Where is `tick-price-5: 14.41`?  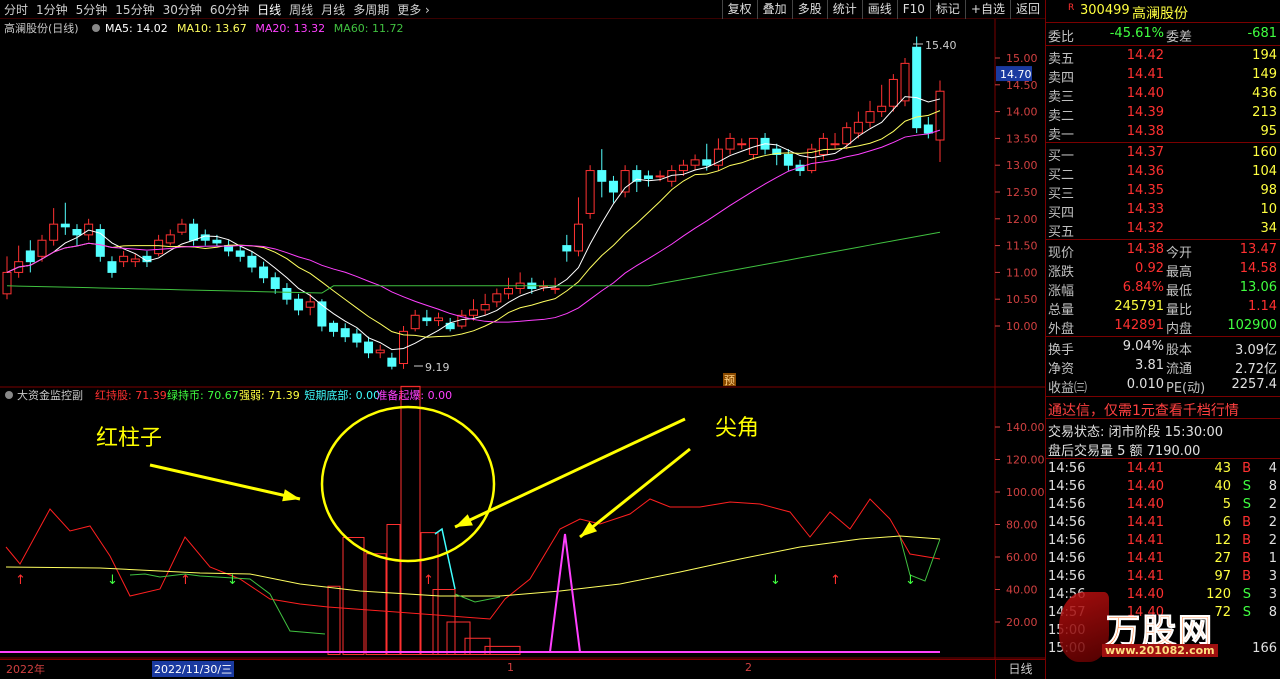
tick-price-5: 14.41 is located at coordinates (1145, 558).